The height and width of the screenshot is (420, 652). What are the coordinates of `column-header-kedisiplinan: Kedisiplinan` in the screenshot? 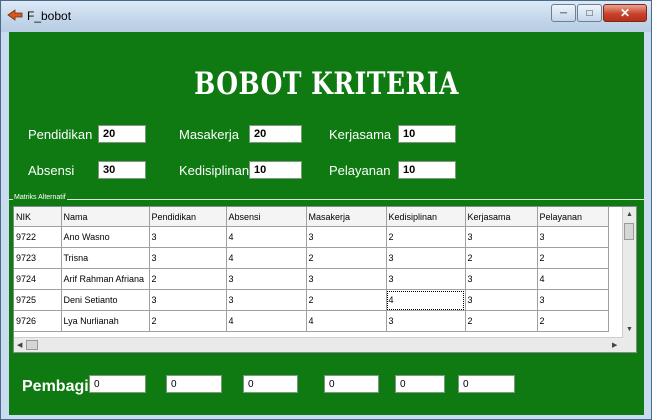 It's located at (426, 217).